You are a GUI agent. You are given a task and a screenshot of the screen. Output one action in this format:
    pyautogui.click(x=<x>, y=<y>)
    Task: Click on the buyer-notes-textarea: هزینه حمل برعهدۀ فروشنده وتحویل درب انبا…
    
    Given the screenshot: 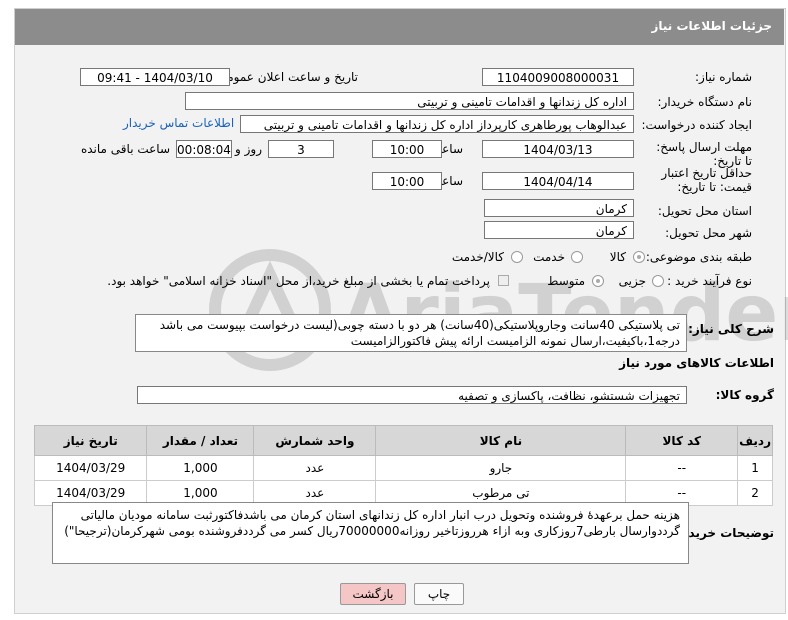 What is the action you would take?
    pyautogui.click(x=370, y=533)
    